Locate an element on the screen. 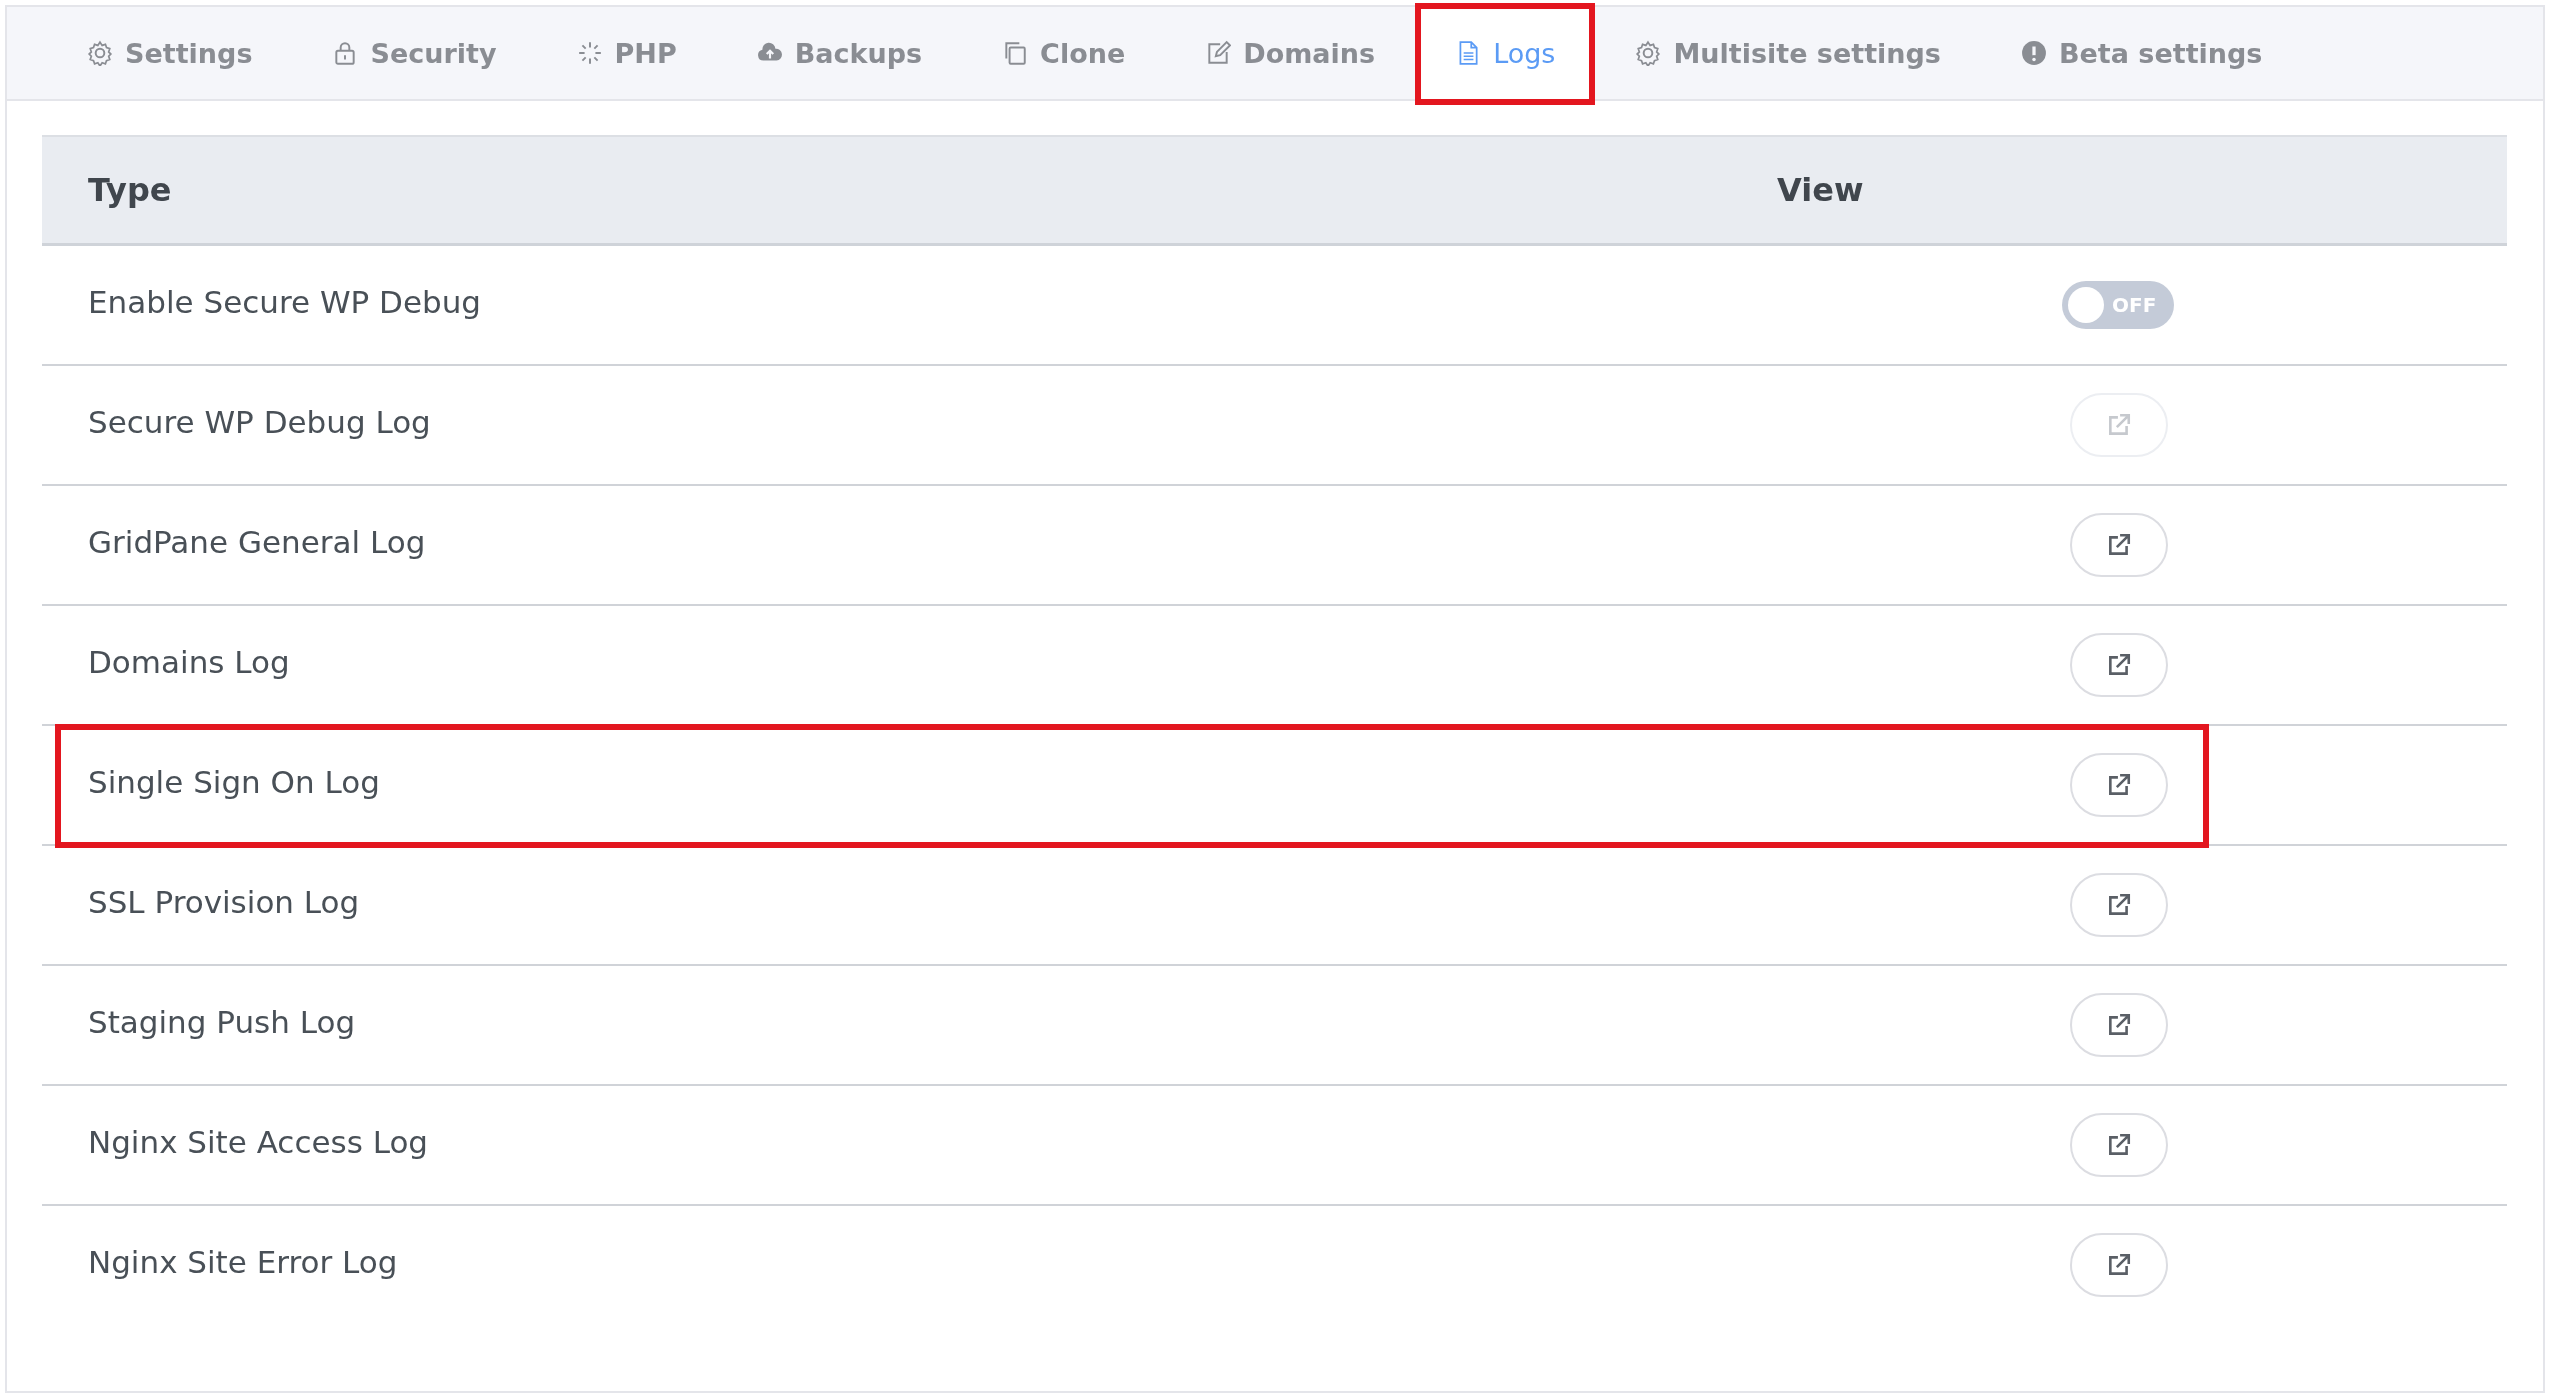 This screenshot has width=2550, height=1398. alert-icon is located at coordinates (2033, 53).